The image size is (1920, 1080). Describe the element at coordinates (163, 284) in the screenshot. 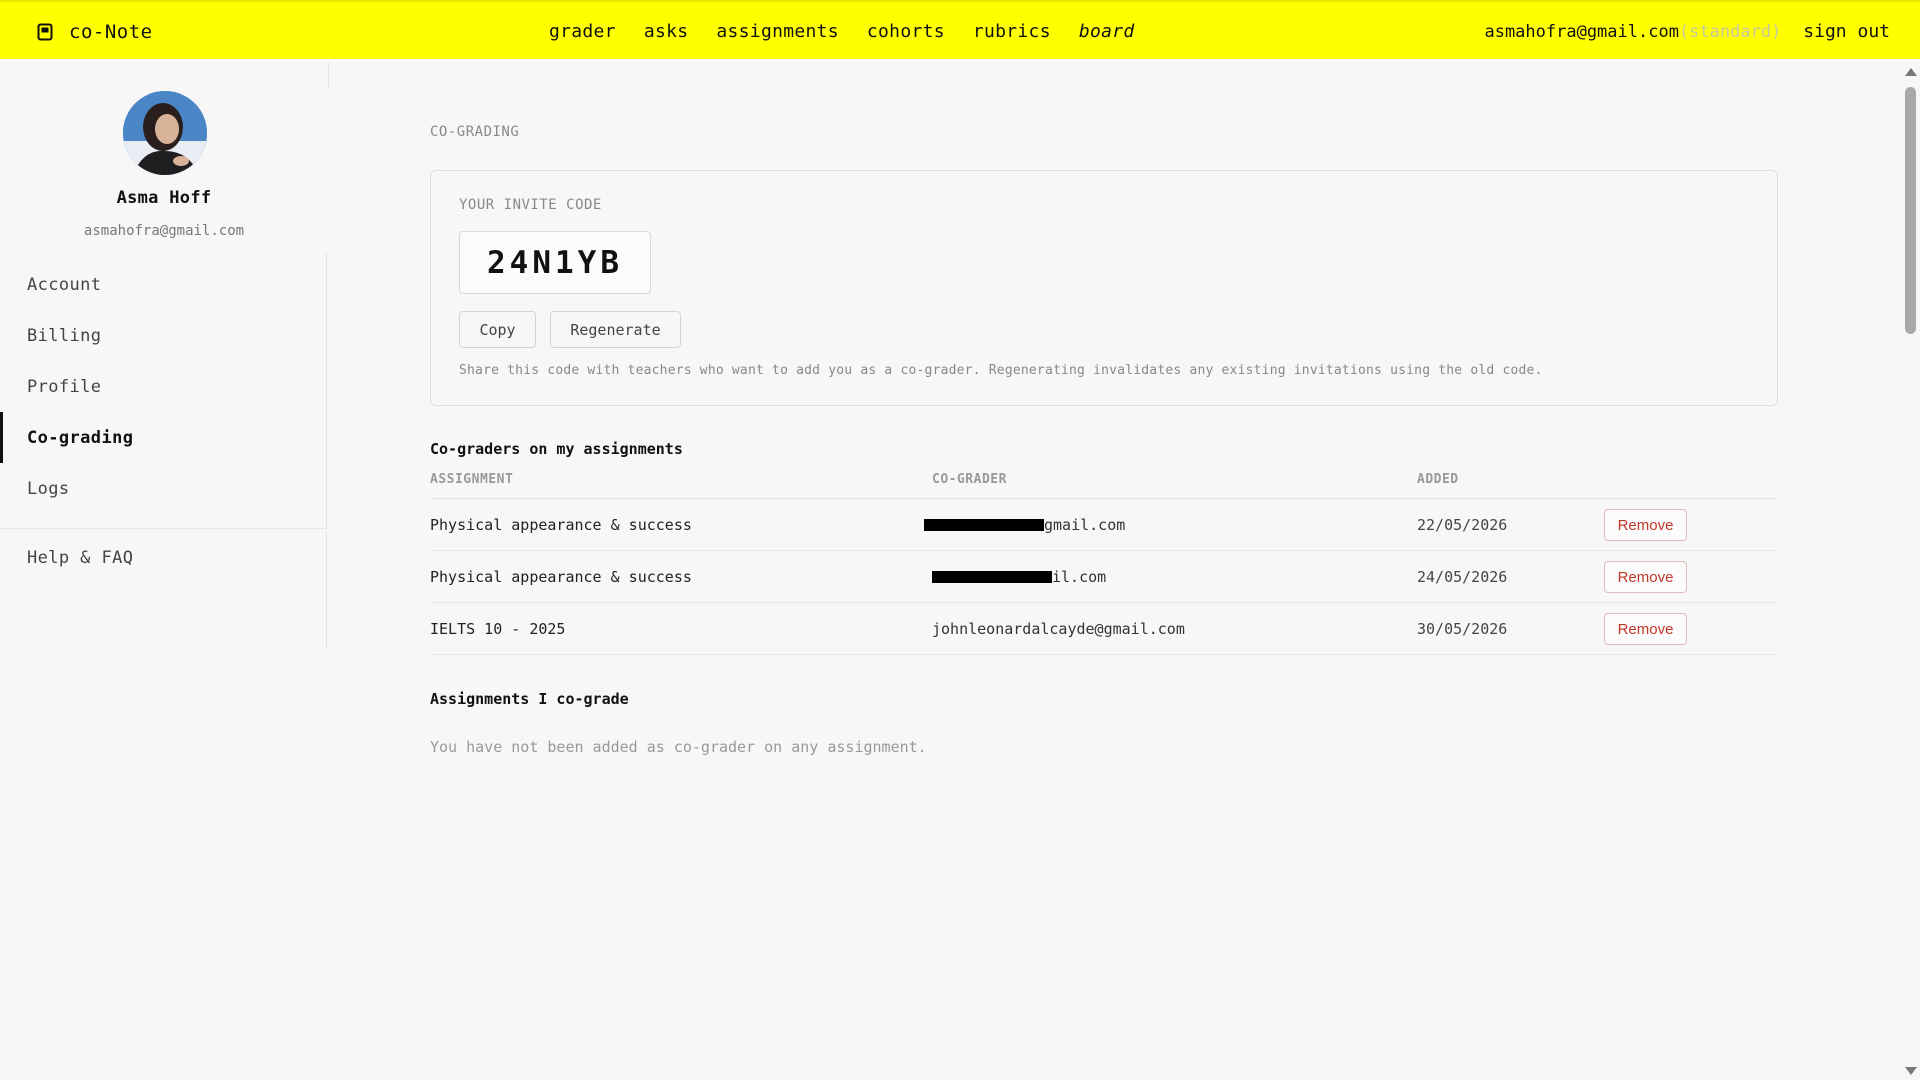

I see `sidebar-item-account: Account` at that location.